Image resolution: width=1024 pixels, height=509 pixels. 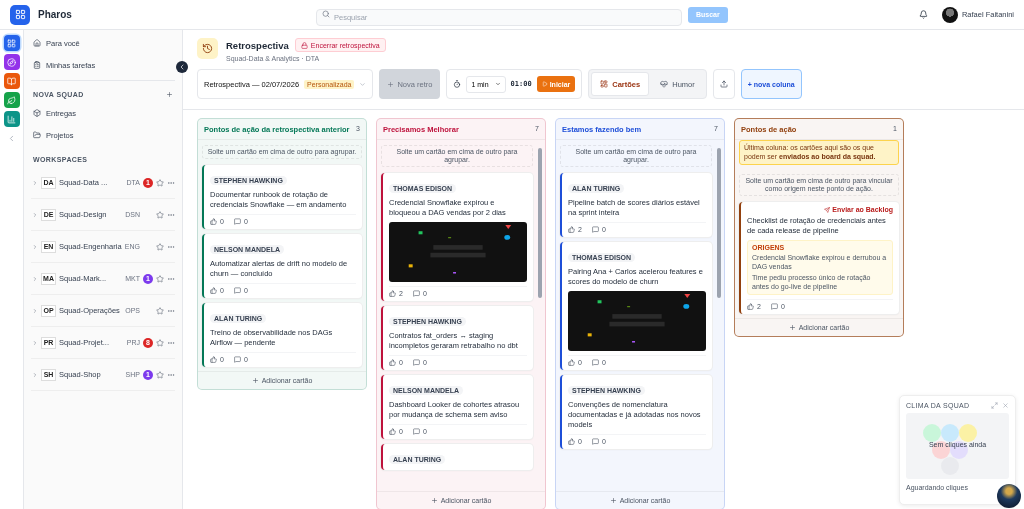 What do you see at coordinates (257, 45) in the screenshot?
I see `page-title: Retrospectiva` at bounding box center [257, 45].